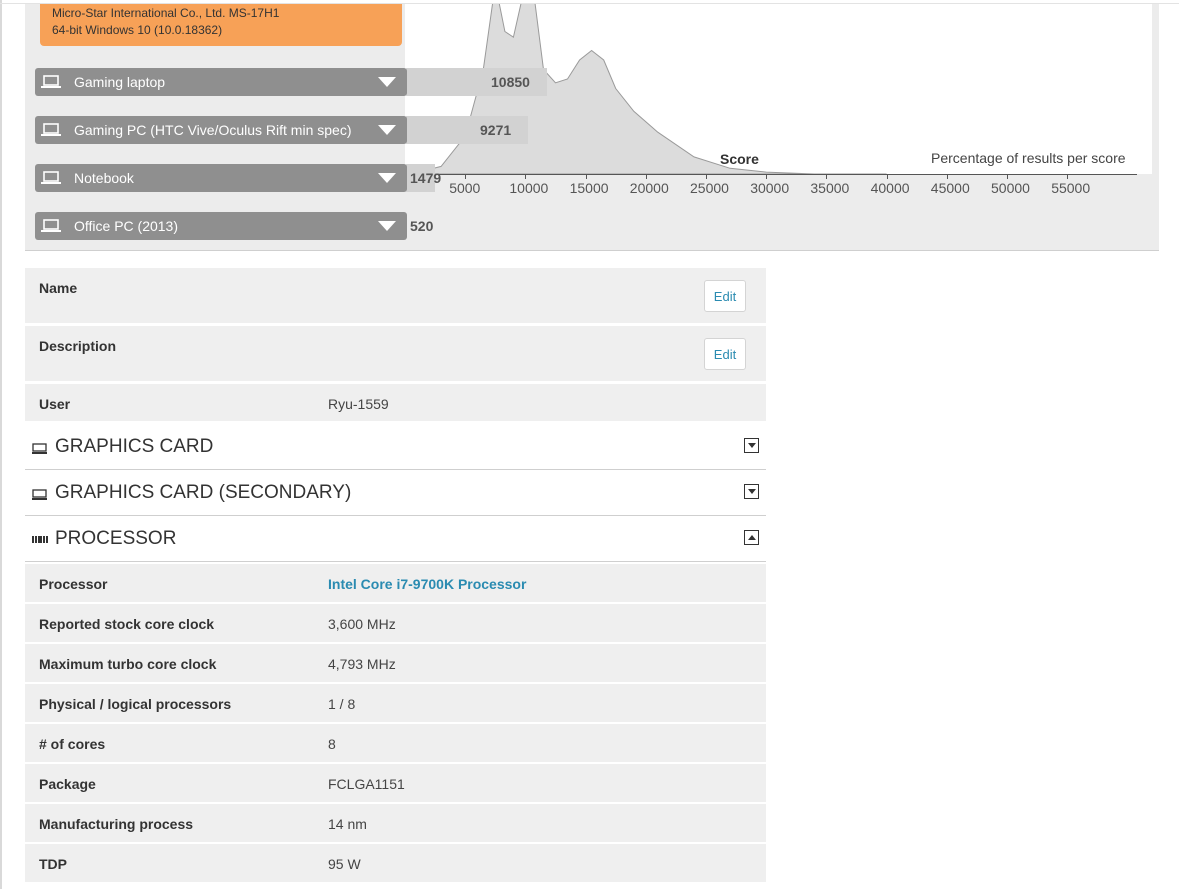 The height and width of the screenshot is (889, 1179). What do you see at coordinates (529, 188) in the screenshot?
I see `x-tick-label: 10000` at bounding box center [529, 188].